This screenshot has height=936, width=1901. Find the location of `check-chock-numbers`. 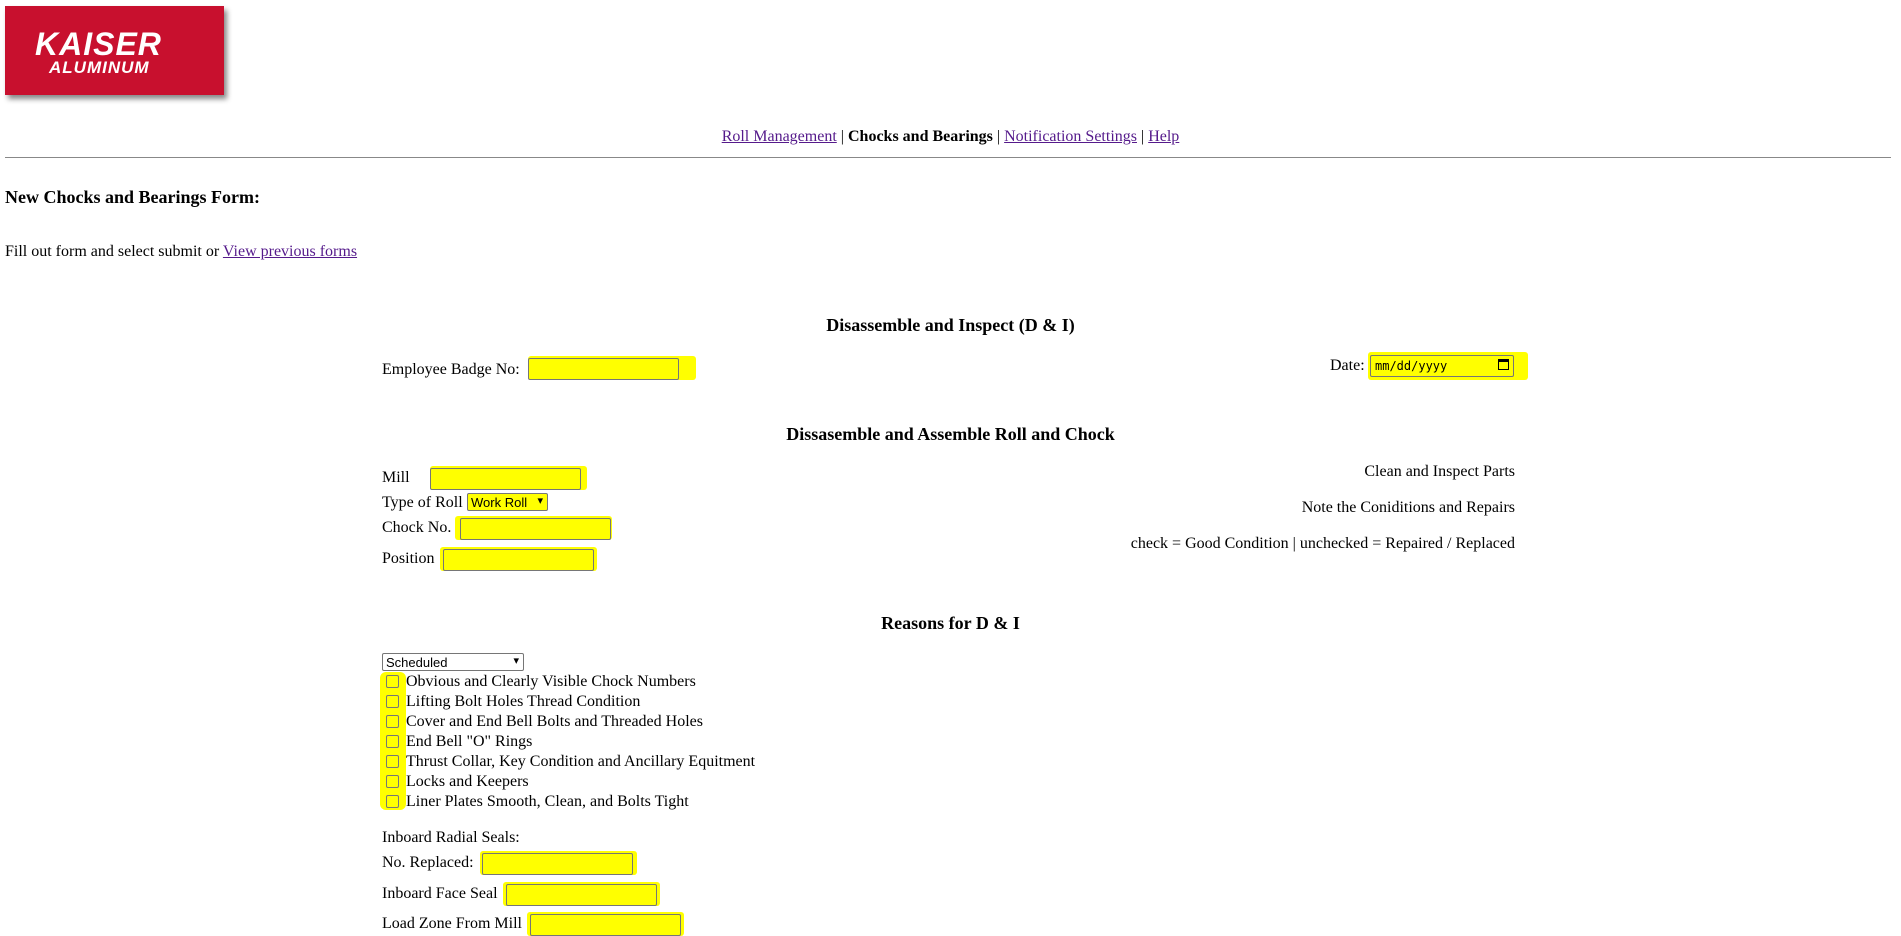

check-chock-numbers is located at coordinates (392, 681).